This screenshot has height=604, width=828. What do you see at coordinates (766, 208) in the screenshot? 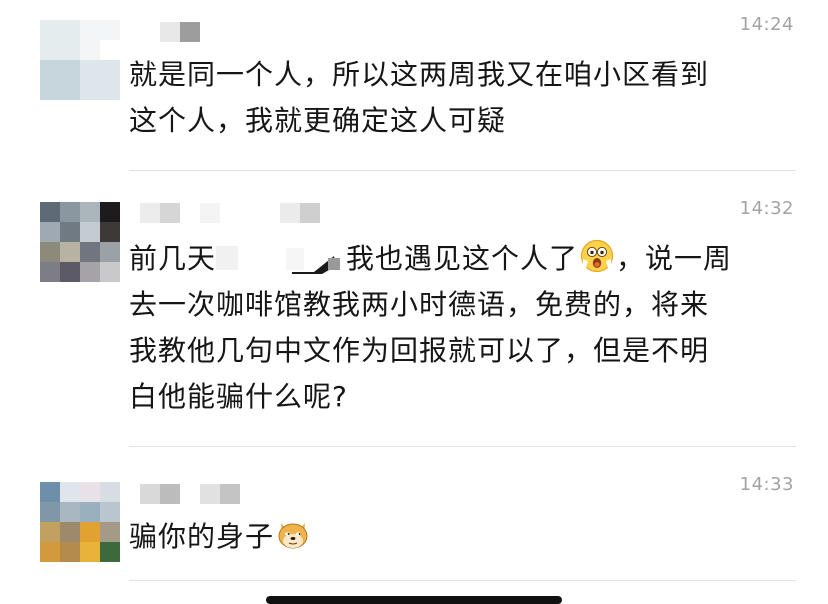
I see `message-timestamp: 14:32` at bounding box center [766, 208].